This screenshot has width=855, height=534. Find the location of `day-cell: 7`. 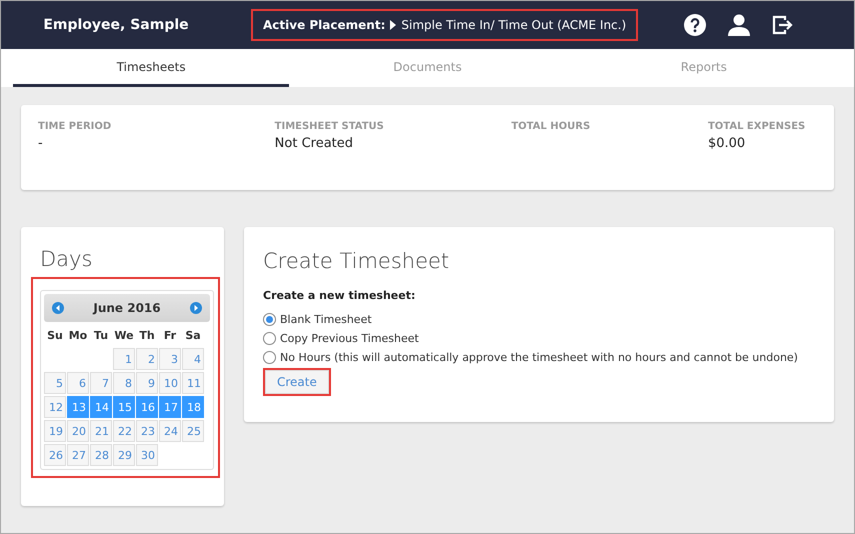

day-cell: 7 is located at coordinates (101, 383).